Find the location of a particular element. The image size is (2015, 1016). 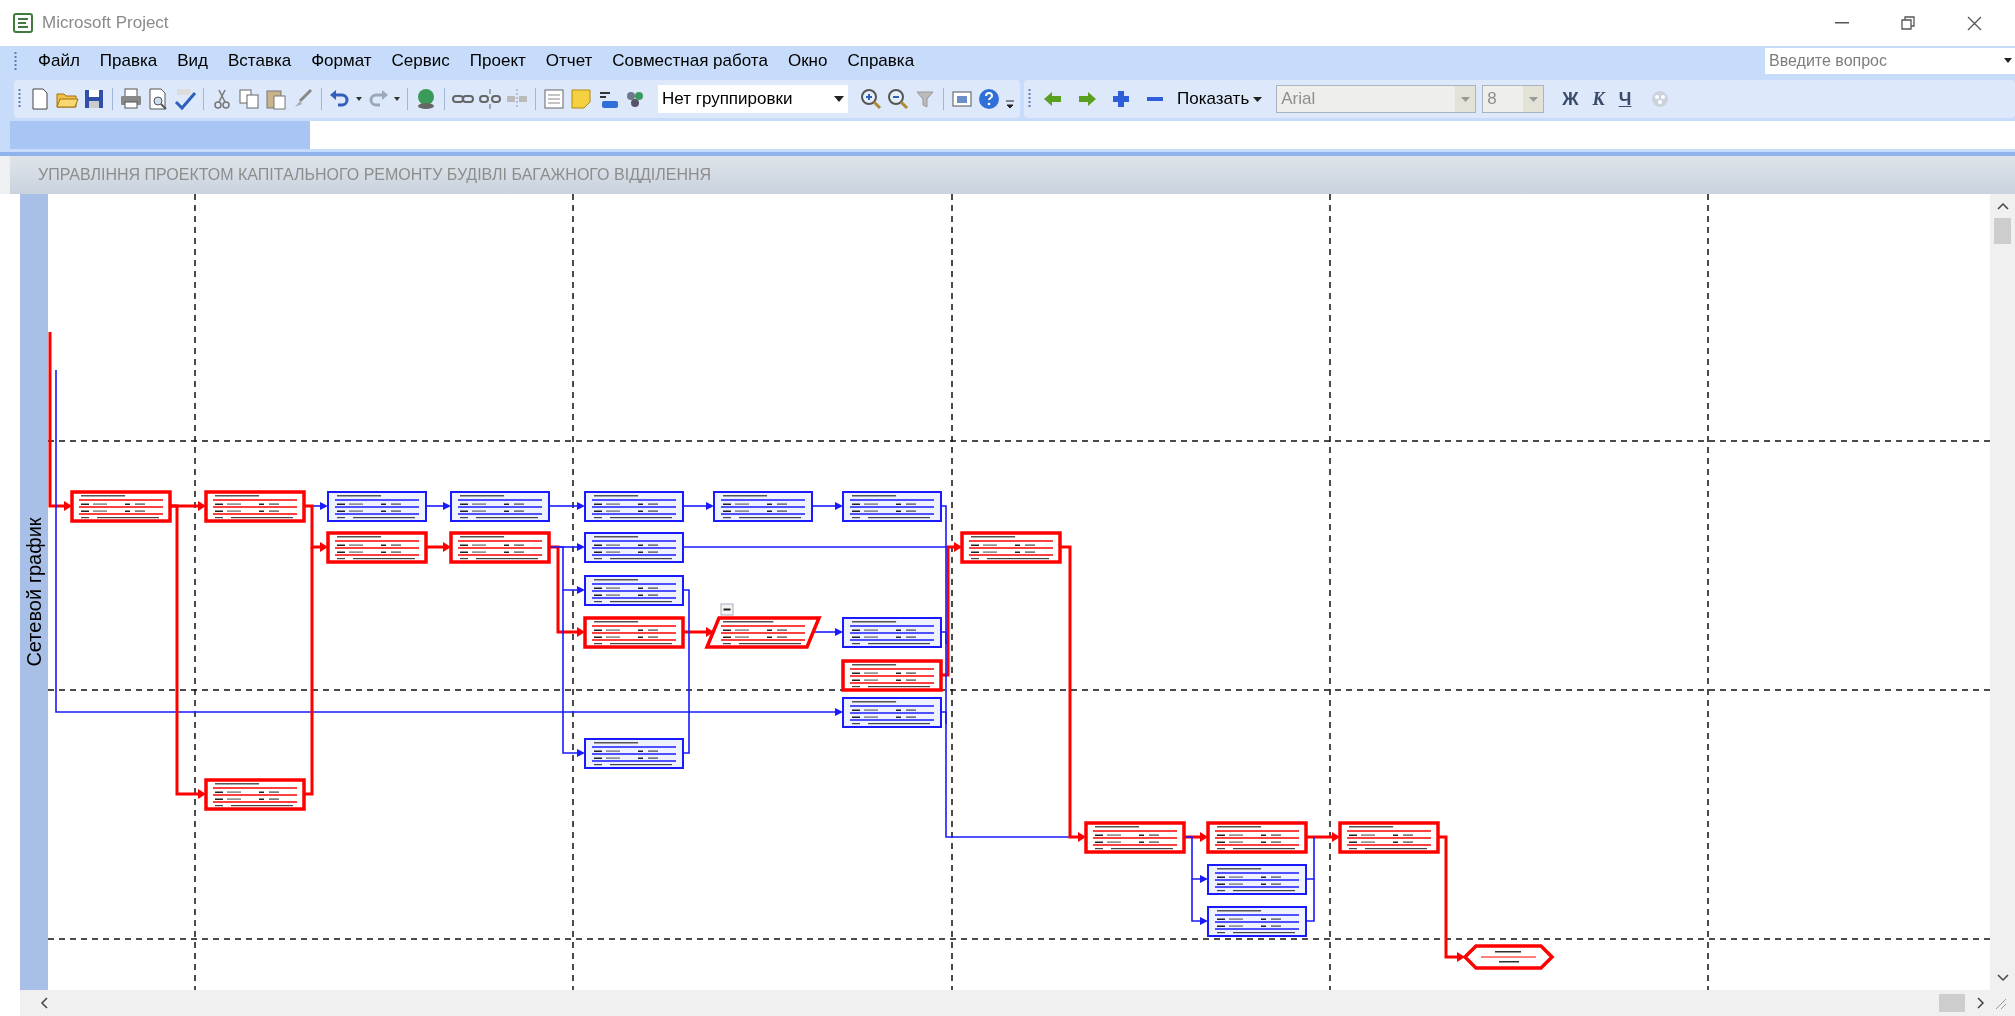

menu-item: Формат is located at coordinates (341, 61).